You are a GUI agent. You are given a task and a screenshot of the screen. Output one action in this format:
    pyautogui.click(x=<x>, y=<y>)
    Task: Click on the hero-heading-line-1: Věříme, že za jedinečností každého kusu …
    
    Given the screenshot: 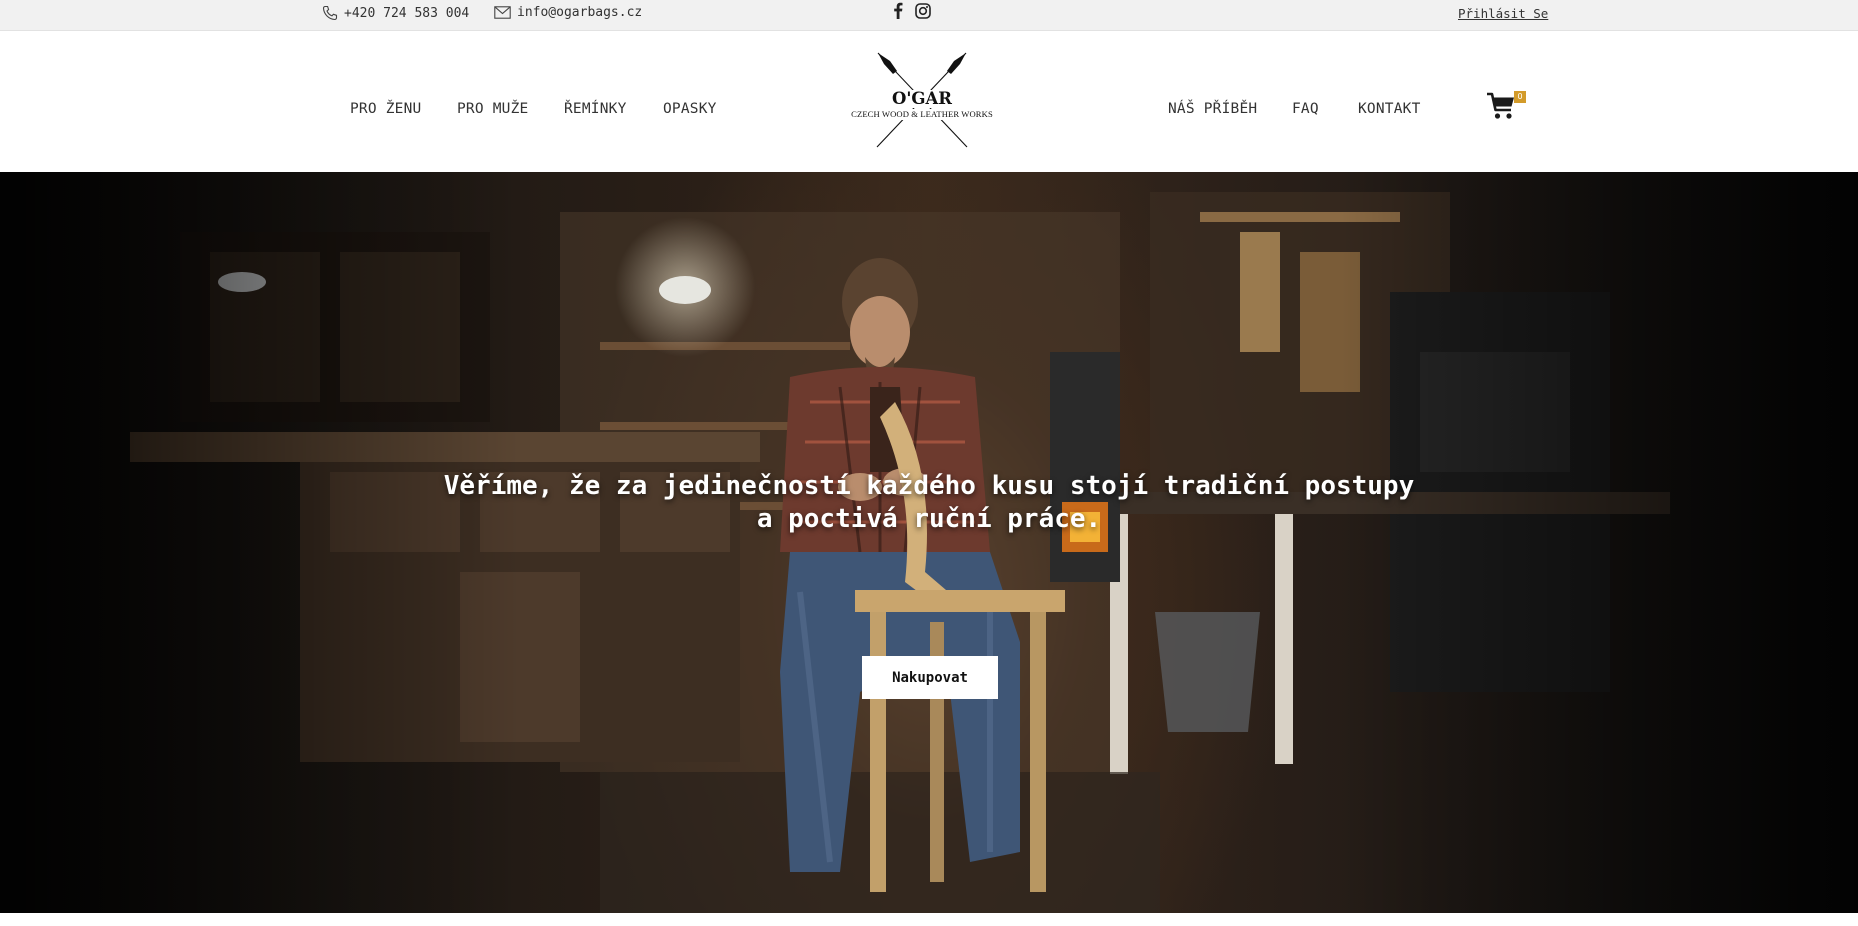 What is the action you would take?
    pyautogui.click(x=929, y=486)
    